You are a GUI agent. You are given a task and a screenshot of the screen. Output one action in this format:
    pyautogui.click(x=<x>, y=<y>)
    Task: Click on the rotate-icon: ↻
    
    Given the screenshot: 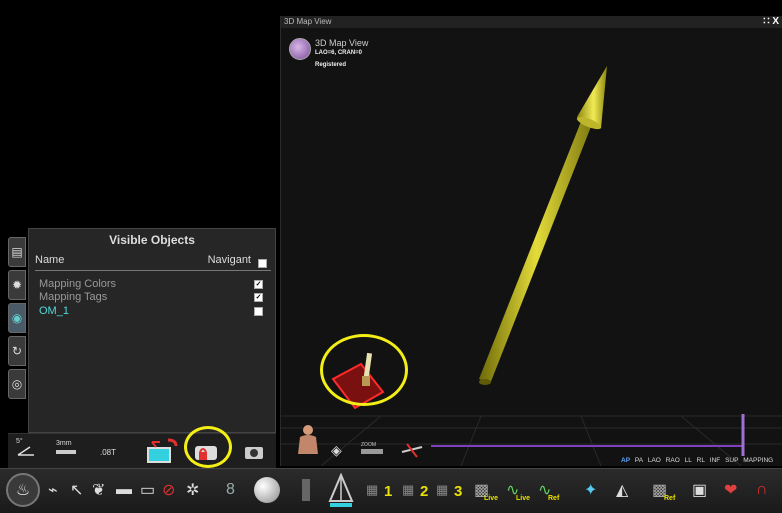 What is the action you would take?
    pyautogui.click(x=17, y=351)
    